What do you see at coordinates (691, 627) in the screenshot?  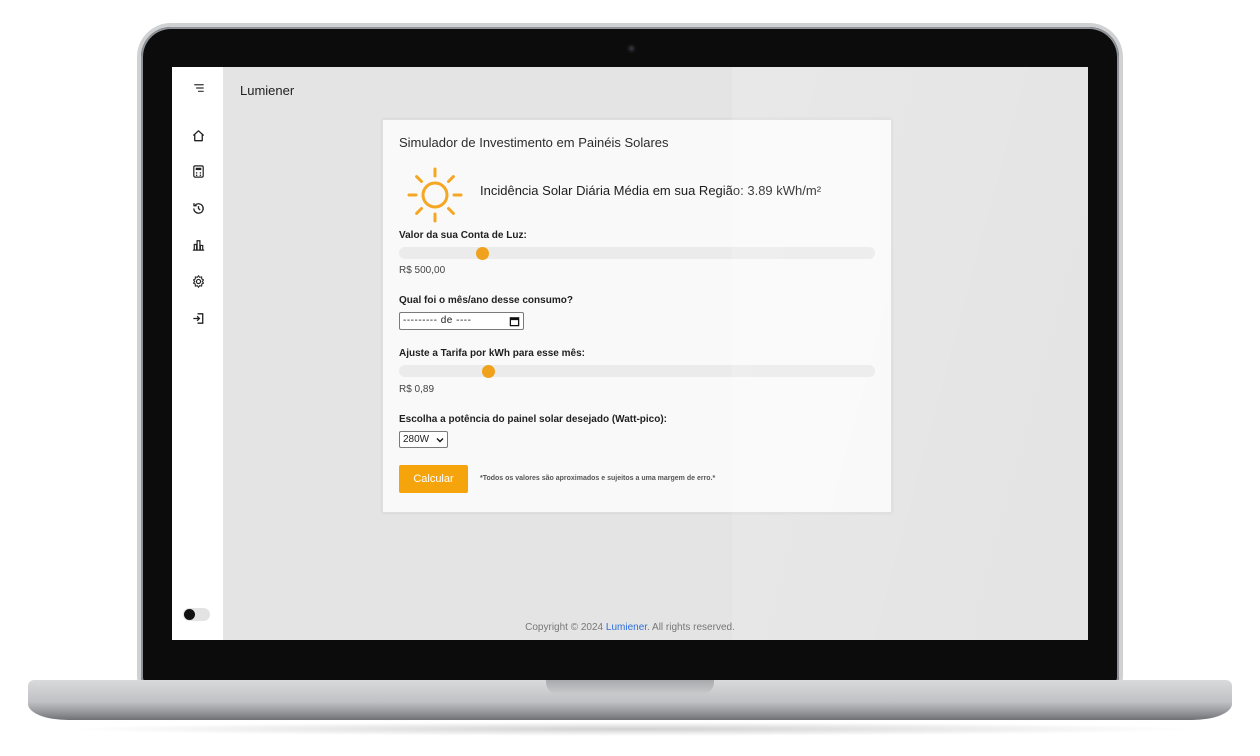 I see `footer-suffix: . All rights reserved.` at bounding box center [691, 627].